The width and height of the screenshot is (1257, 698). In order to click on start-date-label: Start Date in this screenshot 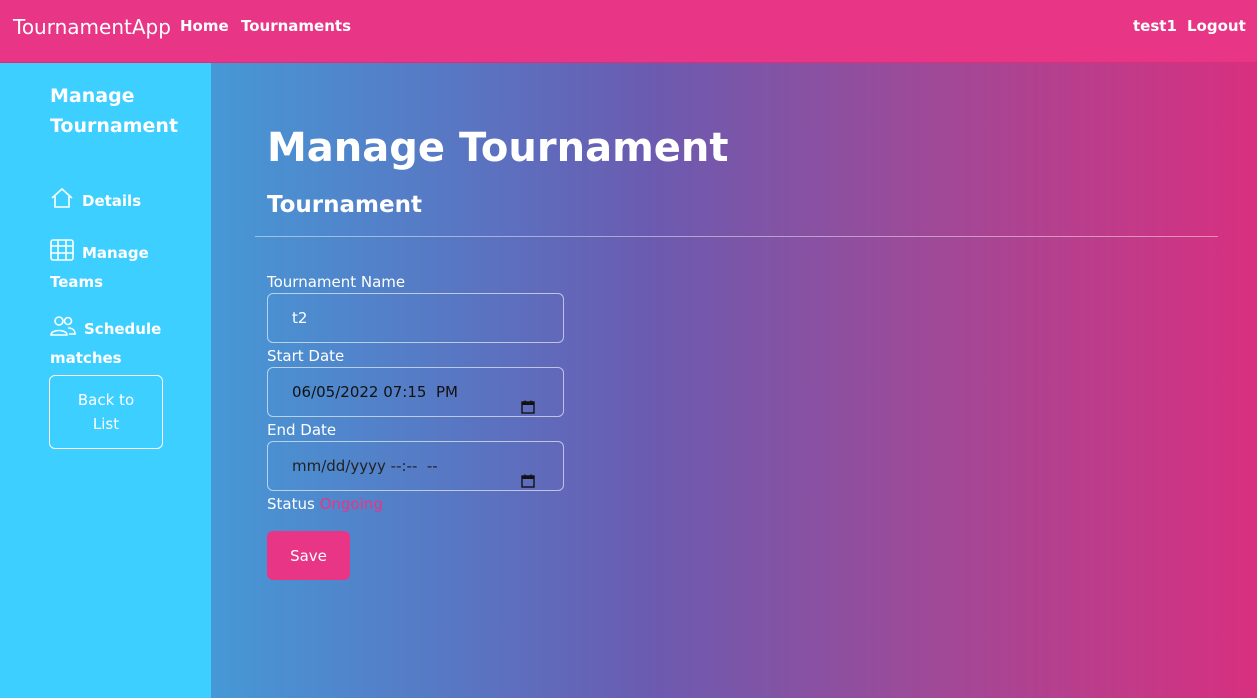, I will do `click(306, 356)`.